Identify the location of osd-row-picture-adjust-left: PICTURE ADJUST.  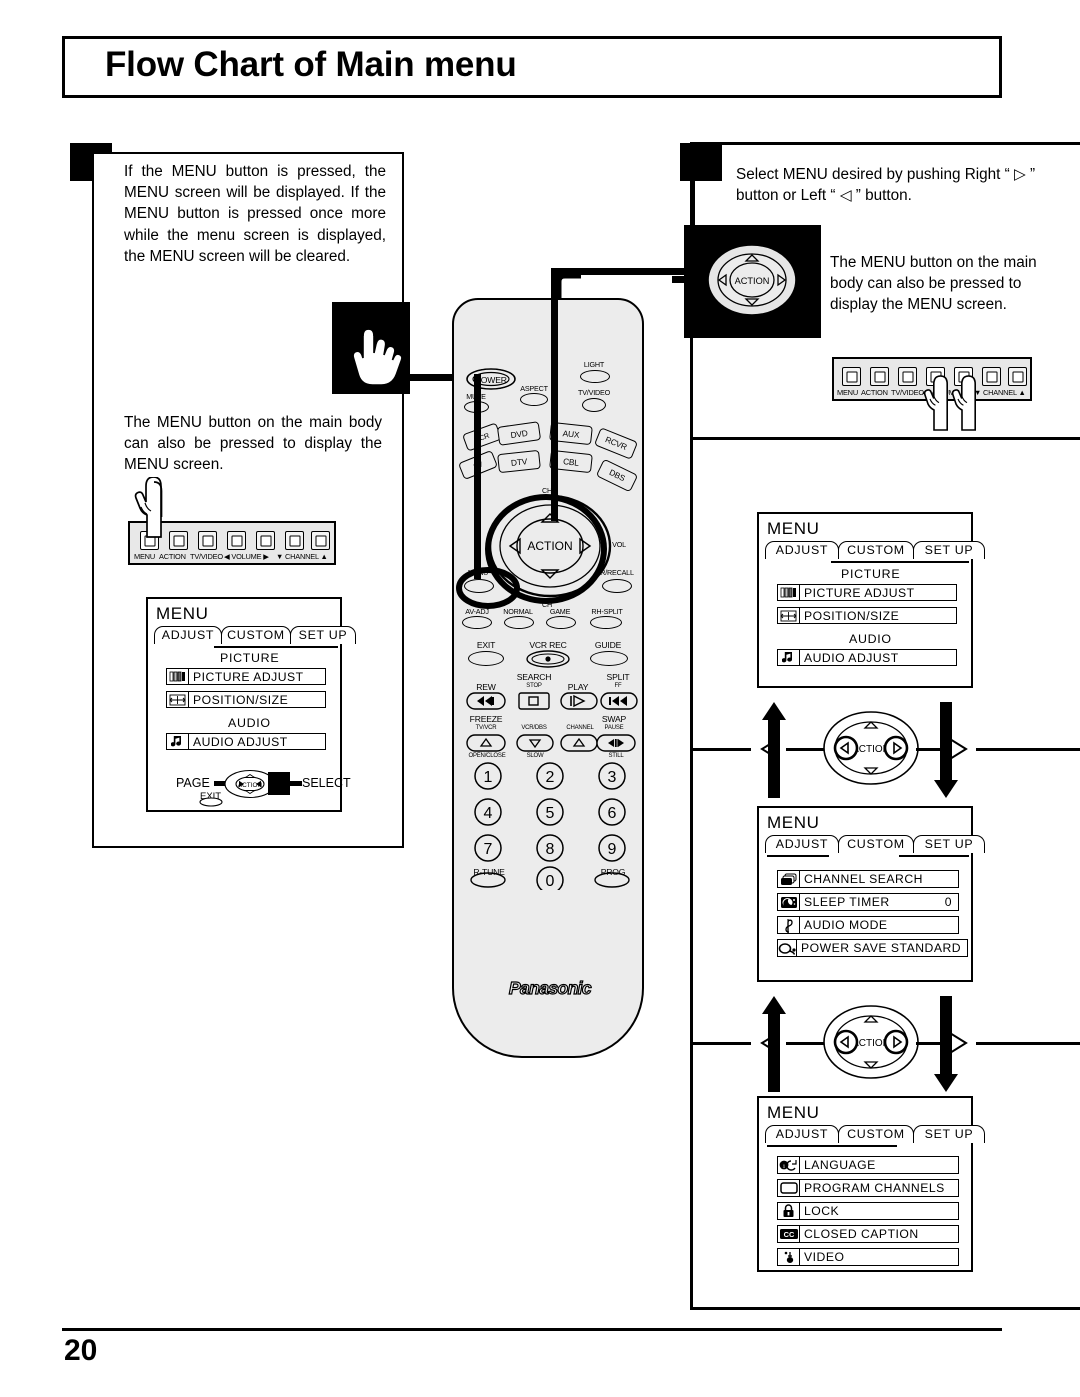
(246, 676).